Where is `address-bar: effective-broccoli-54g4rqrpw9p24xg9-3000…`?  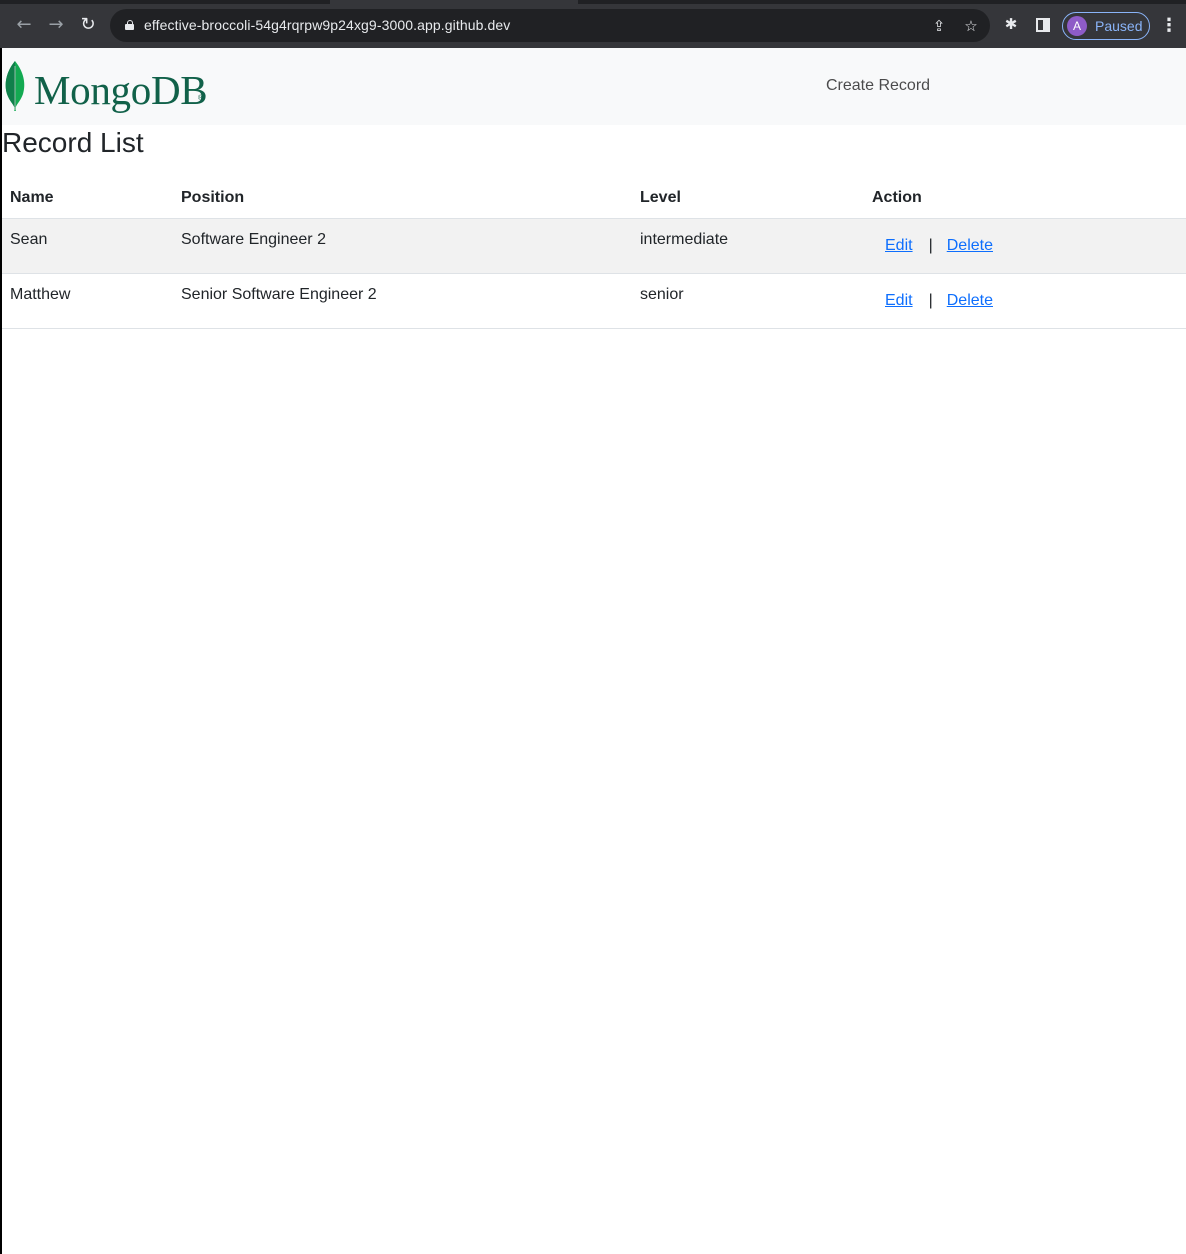 address-bar: effective-broccoli-54g4rqrpw9p24xg9-3000… is located at coordinates (550, 25).